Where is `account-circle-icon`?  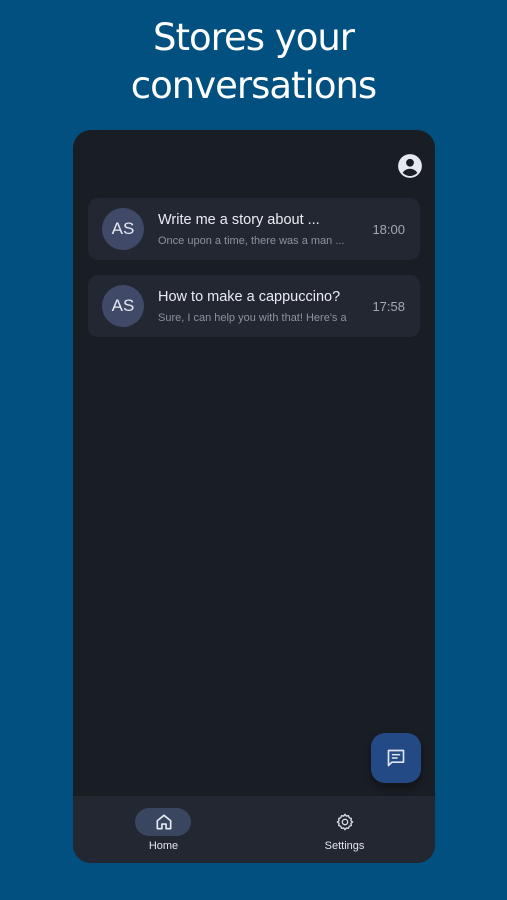
account-circle-icon is located at coordinates (410, 166).